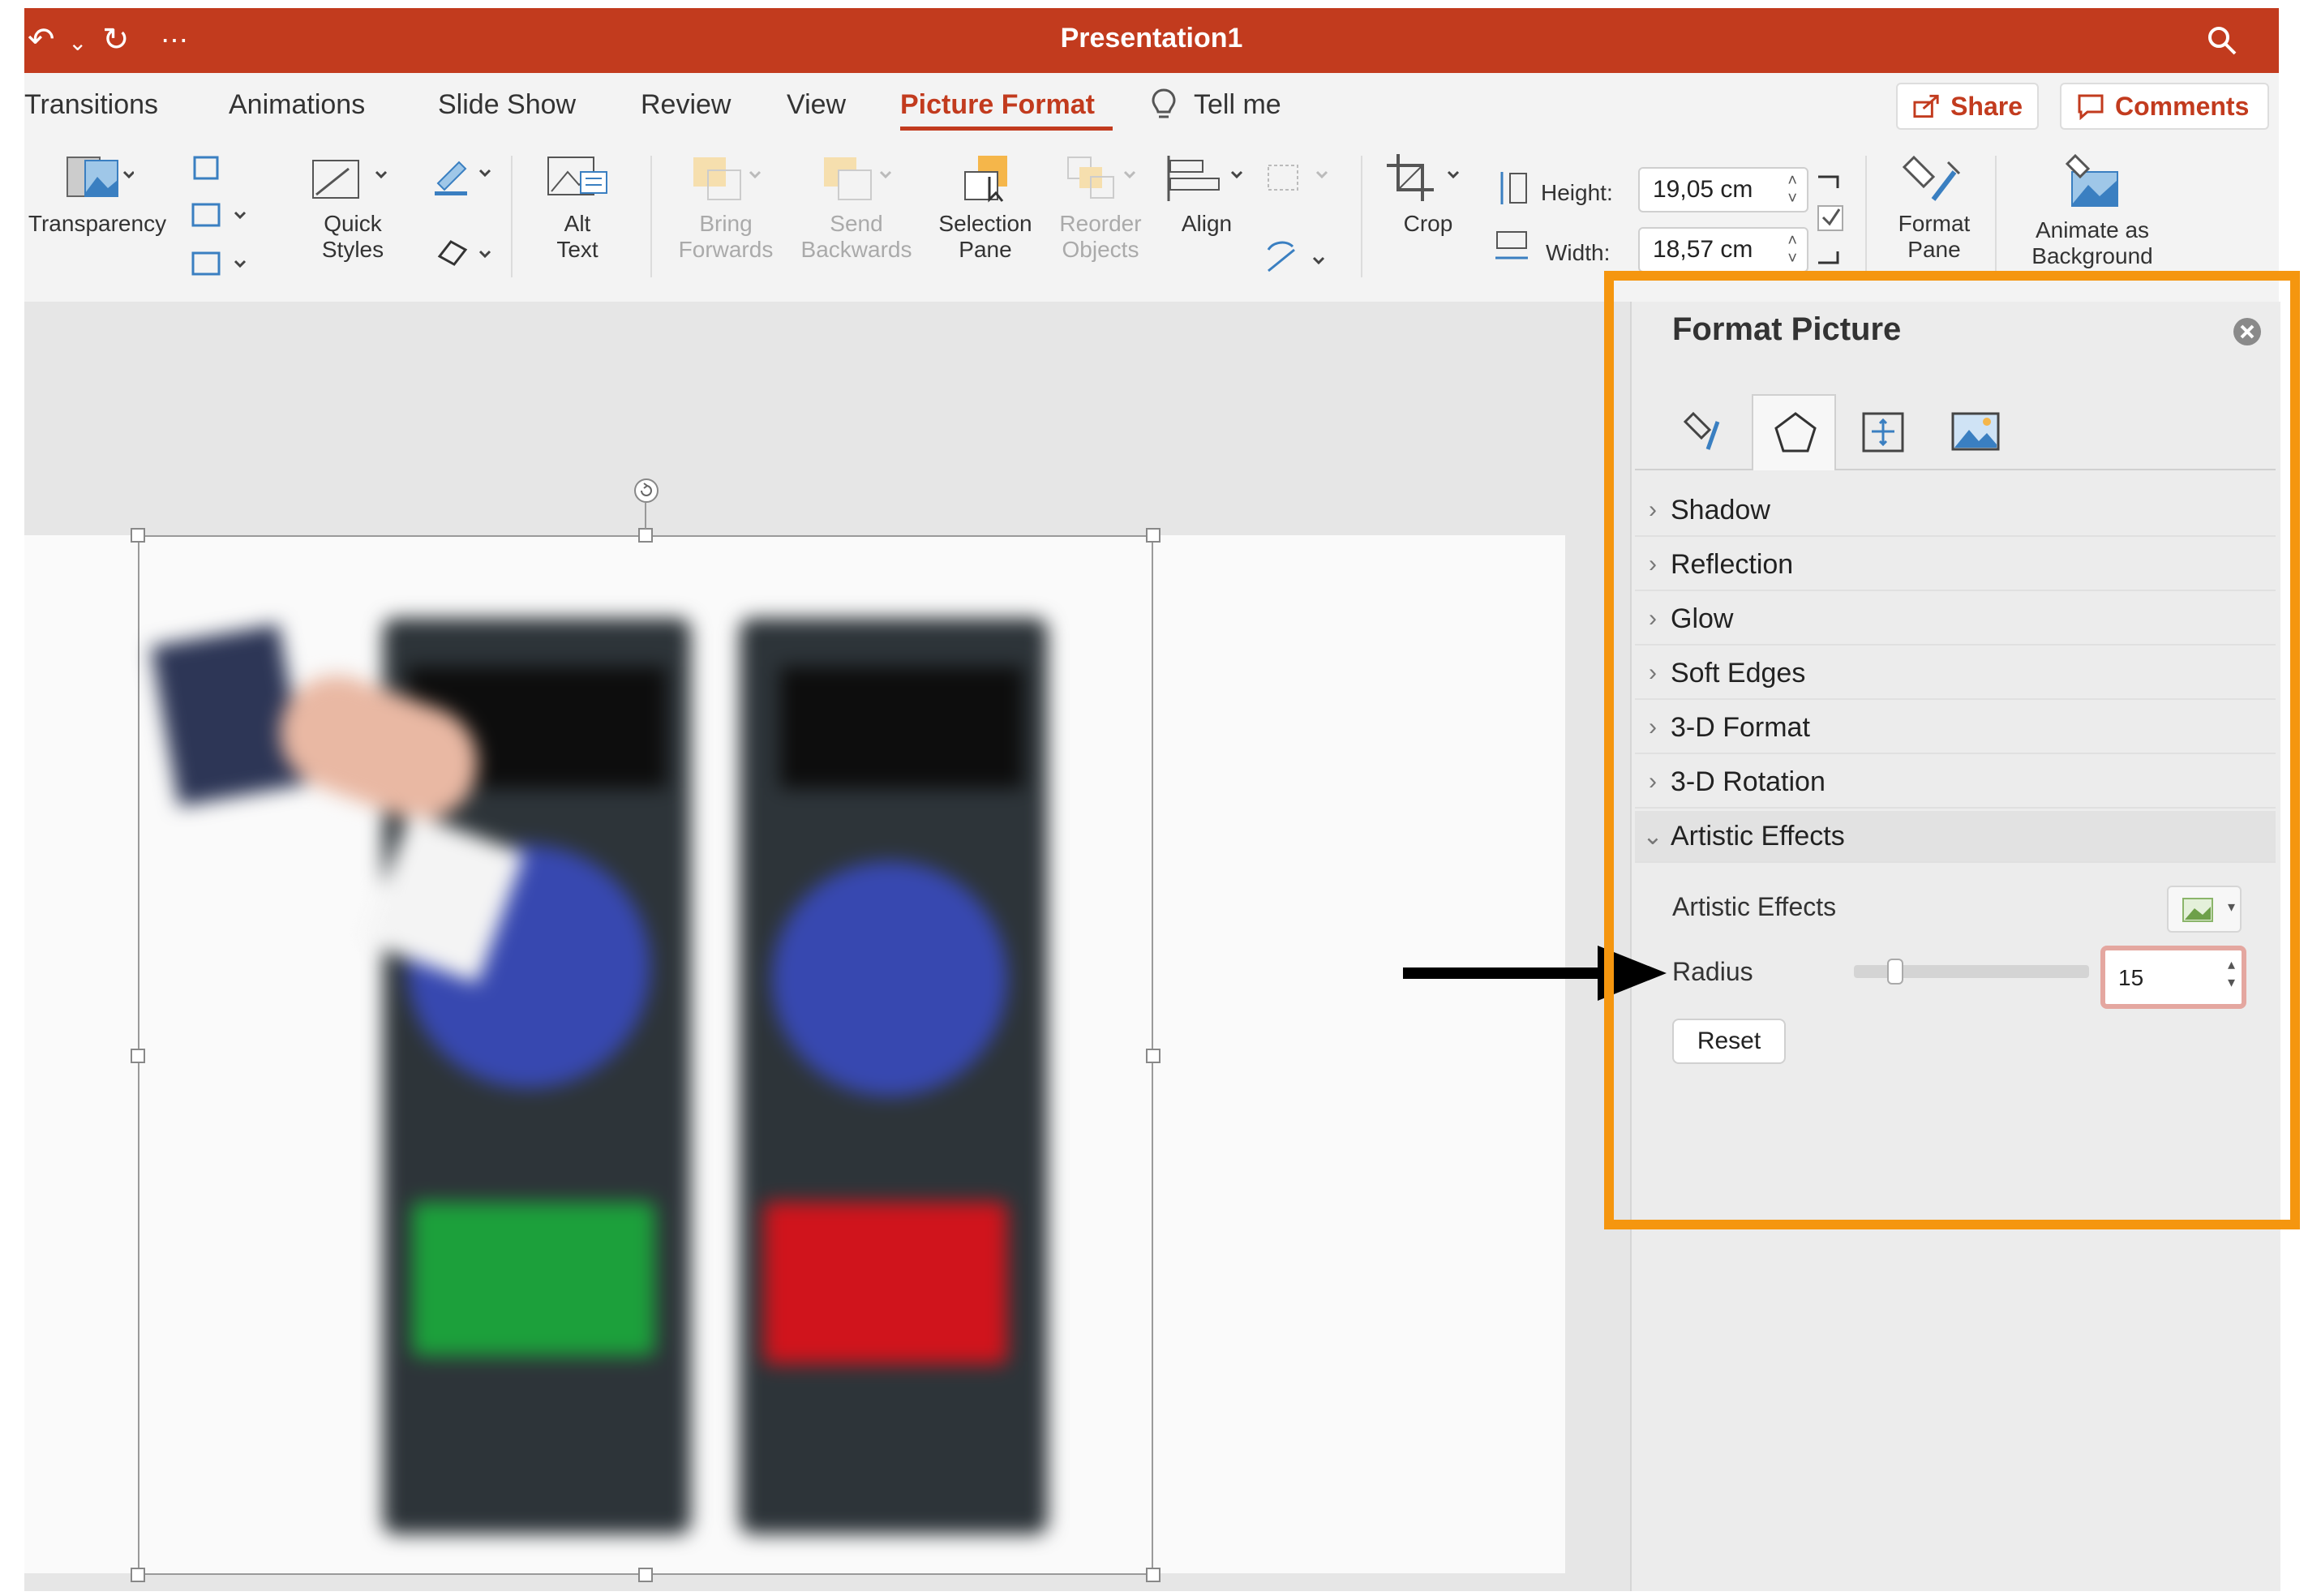  Describe the element at coordinates (2182, 106) in the screenshot. I see `comments-label: Comments` at that location.